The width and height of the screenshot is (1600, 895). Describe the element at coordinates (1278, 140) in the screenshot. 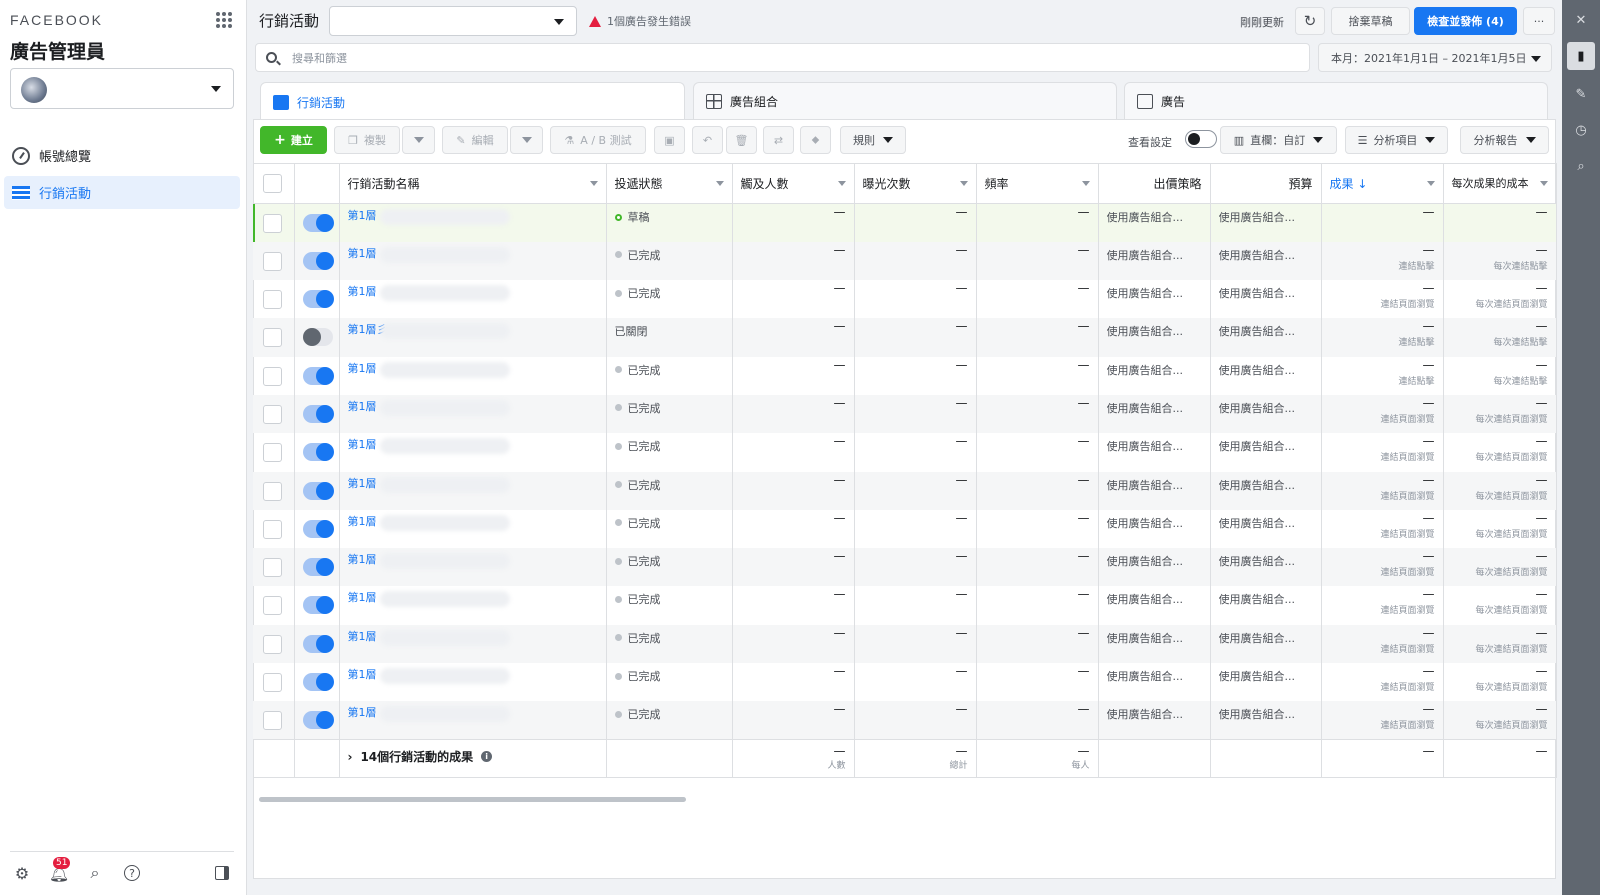

I see `columns-button: ▥ 直欄：自訂` at that location.